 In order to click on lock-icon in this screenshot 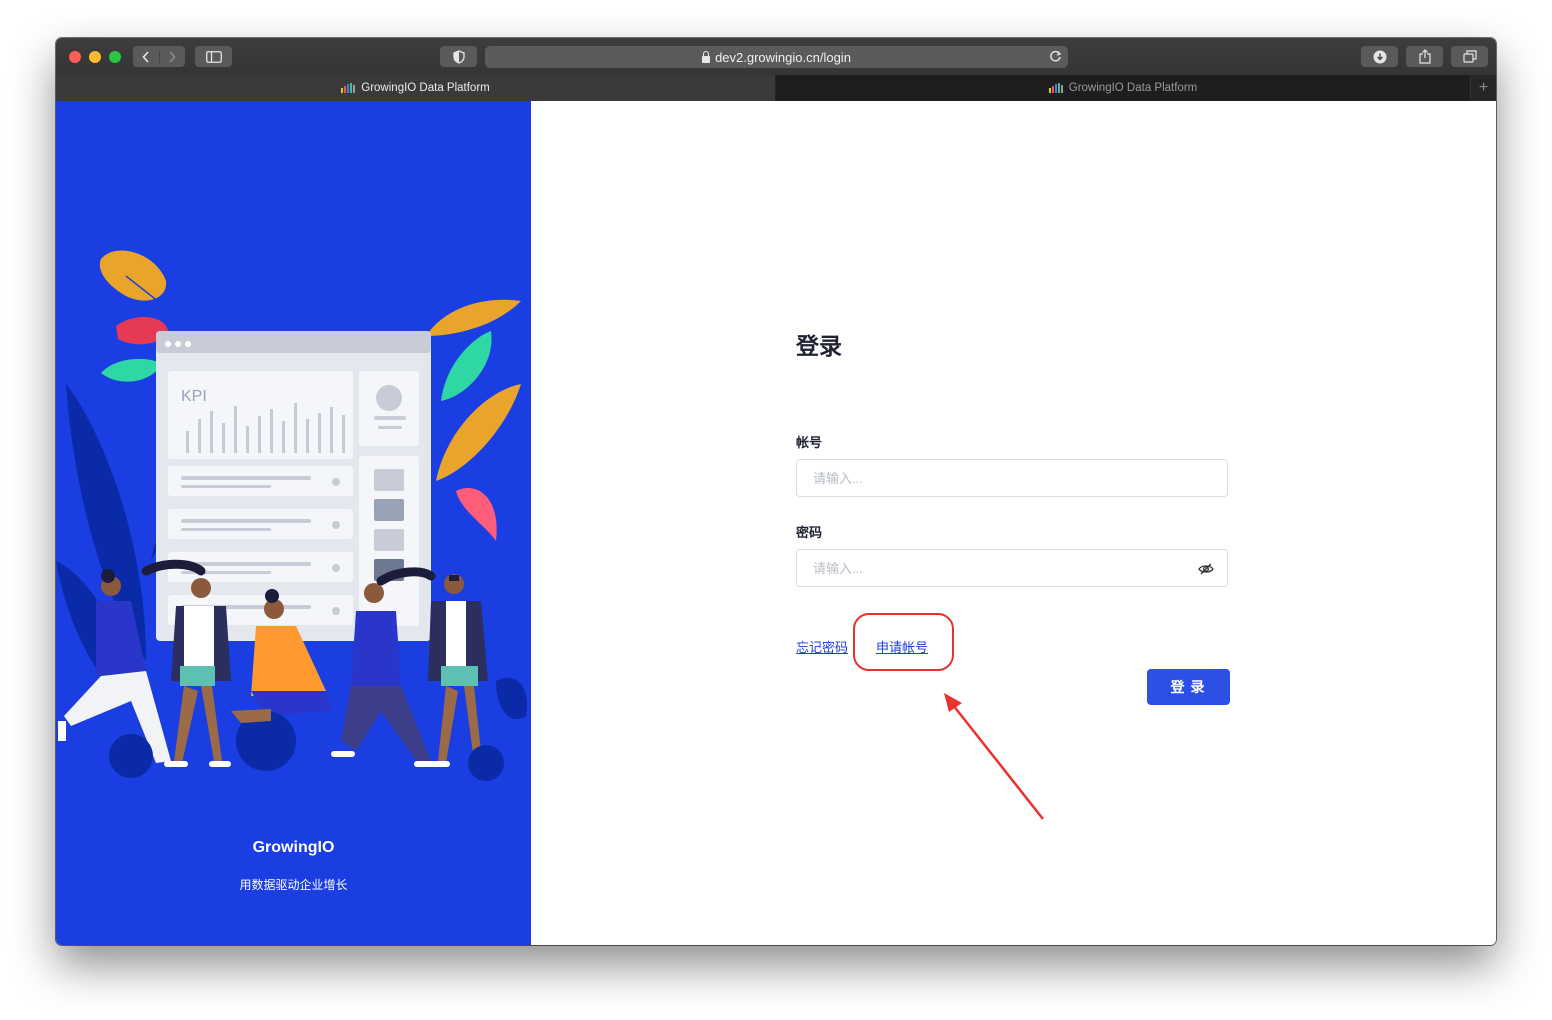, I will do `click(706, 56)`.